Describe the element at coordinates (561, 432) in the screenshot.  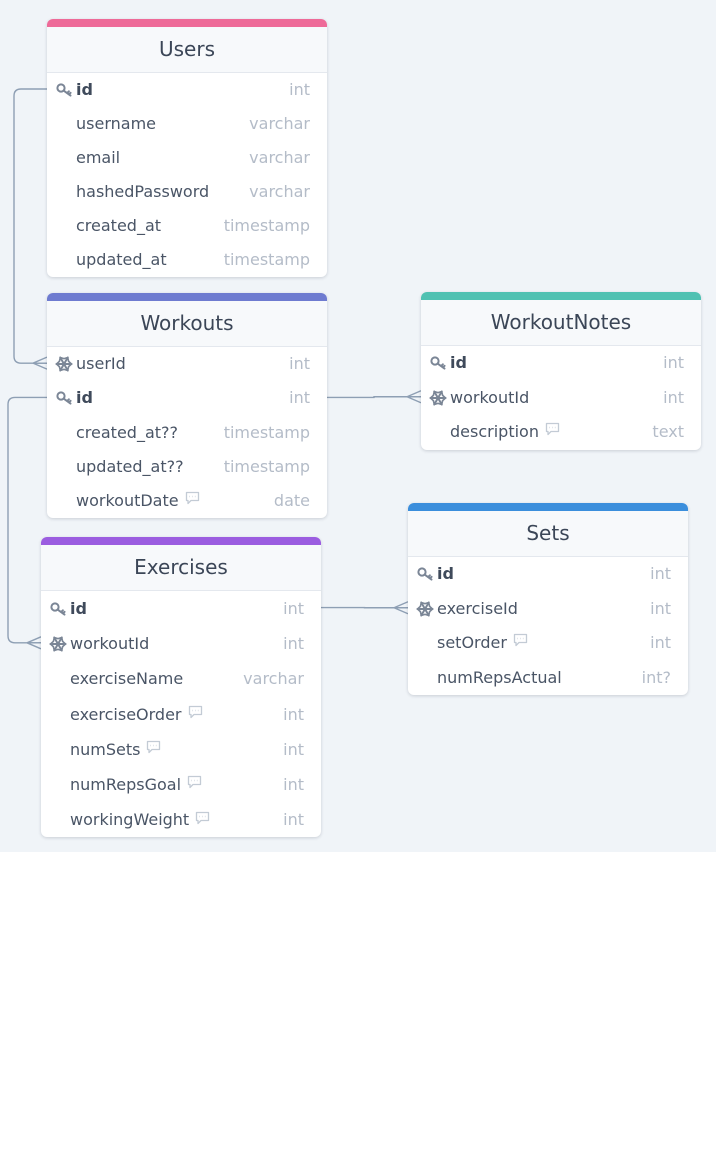
I see `column-row-description: description text` at that location.